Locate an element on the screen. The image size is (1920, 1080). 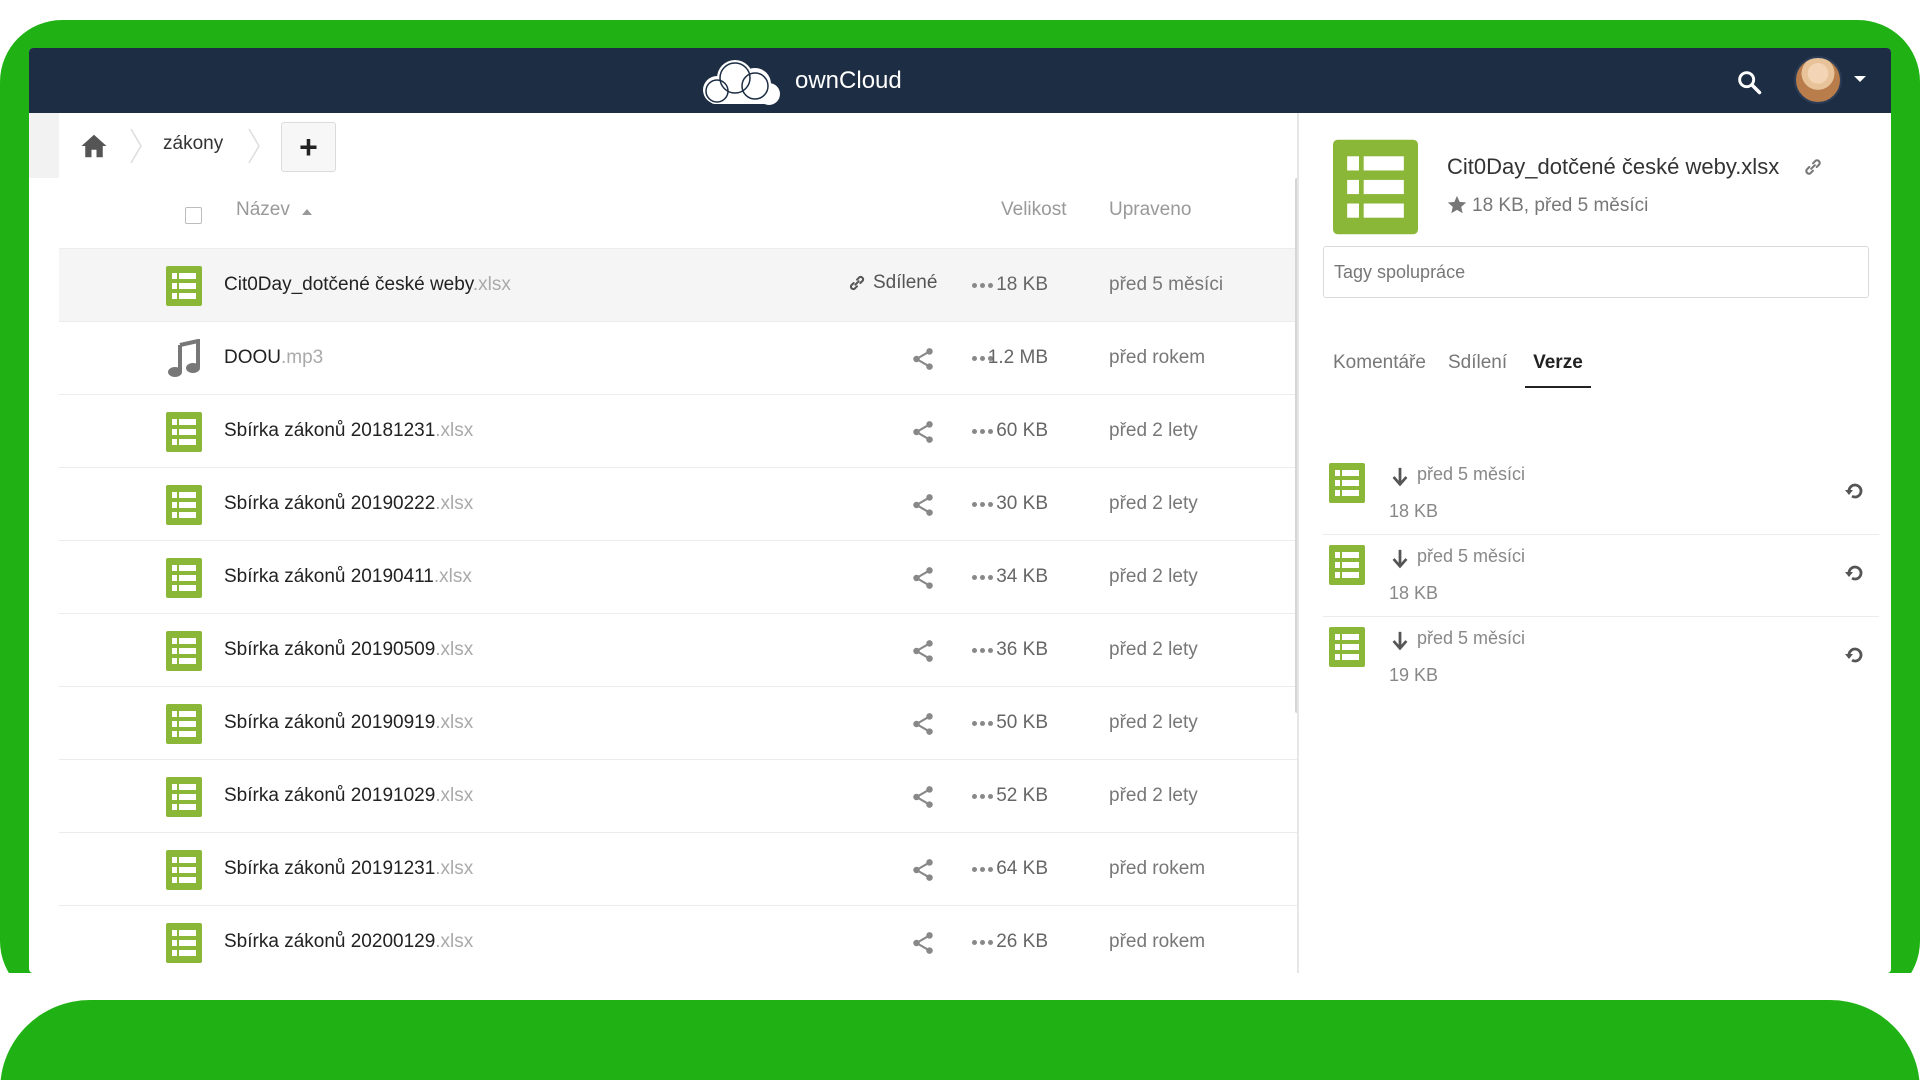
link-icon is located at coordinates (1813, 167).